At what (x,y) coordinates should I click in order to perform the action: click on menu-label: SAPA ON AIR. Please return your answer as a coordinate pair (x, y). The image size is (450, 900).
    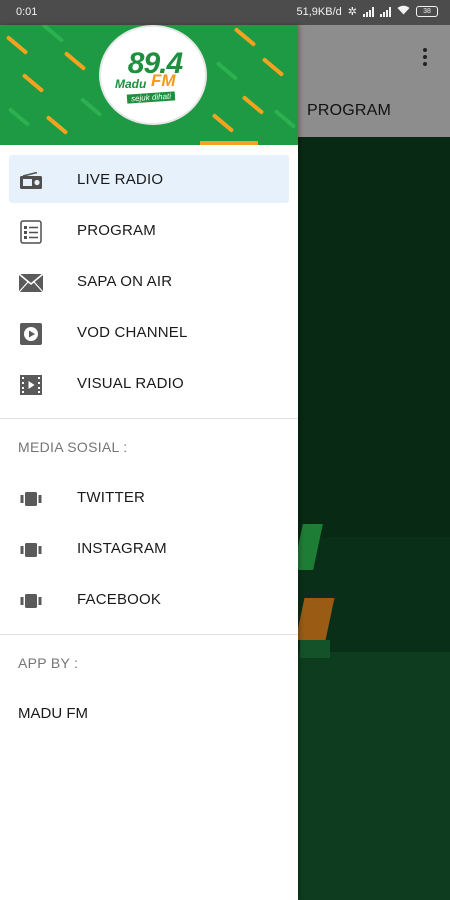
    Looking at the image, I should click on (125, 281).